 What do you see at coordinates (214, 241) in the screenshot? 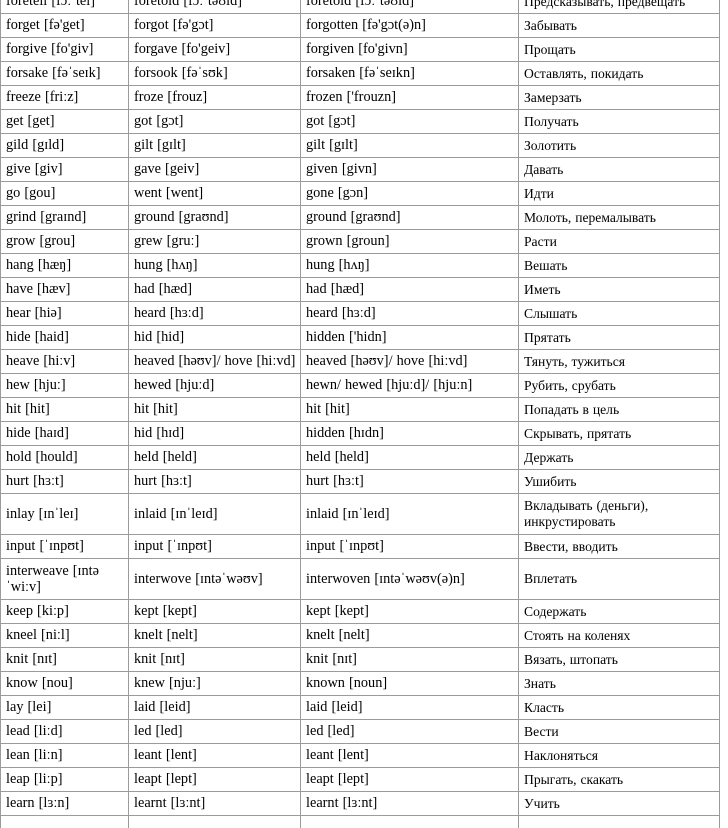
I see `cell-past-simple: grew [gruː]` at bounding box center [214, 241].